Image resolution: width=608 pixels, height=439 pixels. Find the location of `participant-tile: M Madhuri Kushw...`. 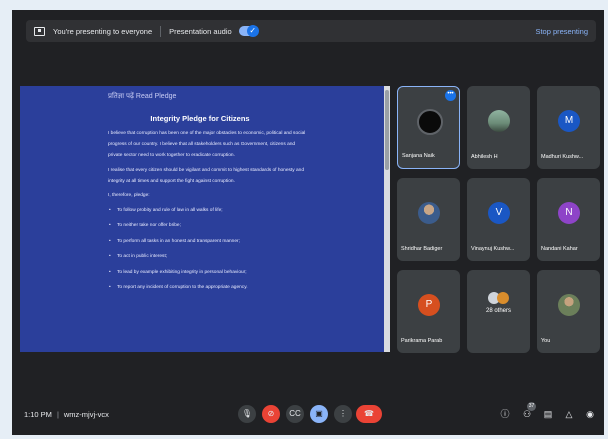

participant-tile: M Madhuri Kushw... is located at coordinates (568, 127).